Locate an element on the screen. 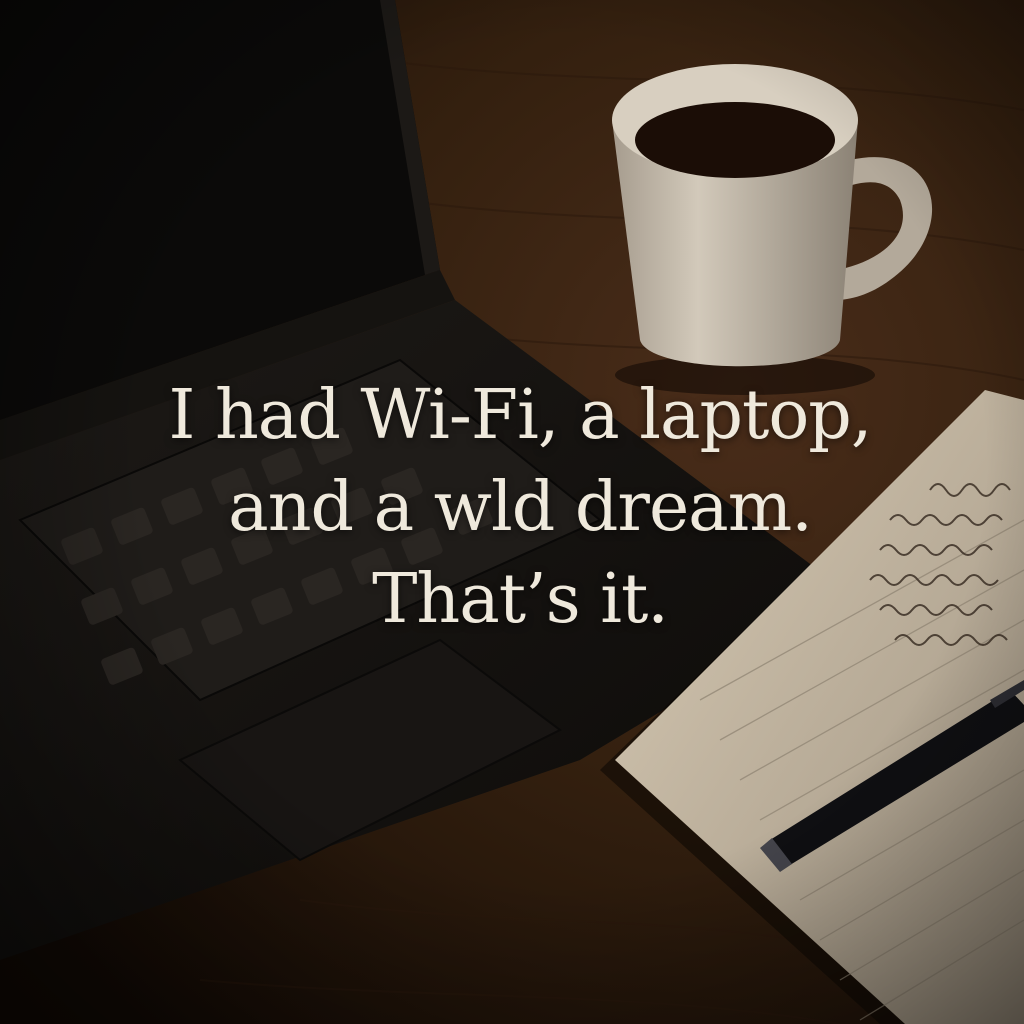  quote-line-1: I had Wi-Fi, a laptop, is located at coordinates (520, 415).